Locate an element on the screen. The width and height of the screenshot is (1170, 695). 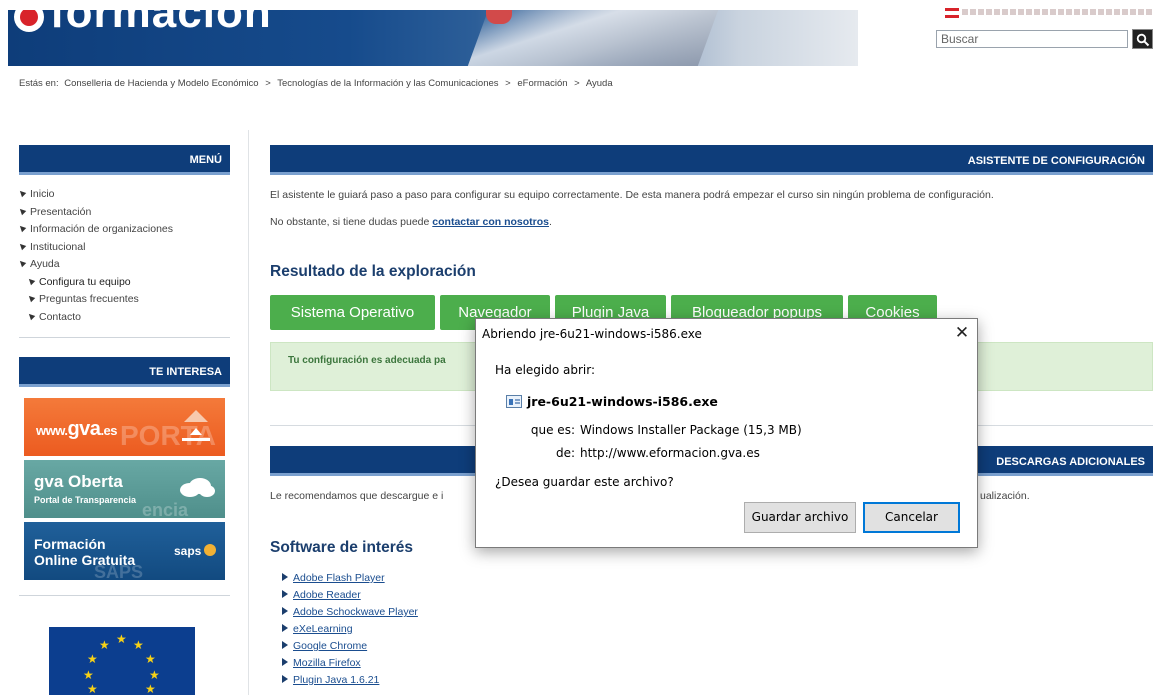
list-item: Adobe Flash Player is located at coordinates (350, 578).